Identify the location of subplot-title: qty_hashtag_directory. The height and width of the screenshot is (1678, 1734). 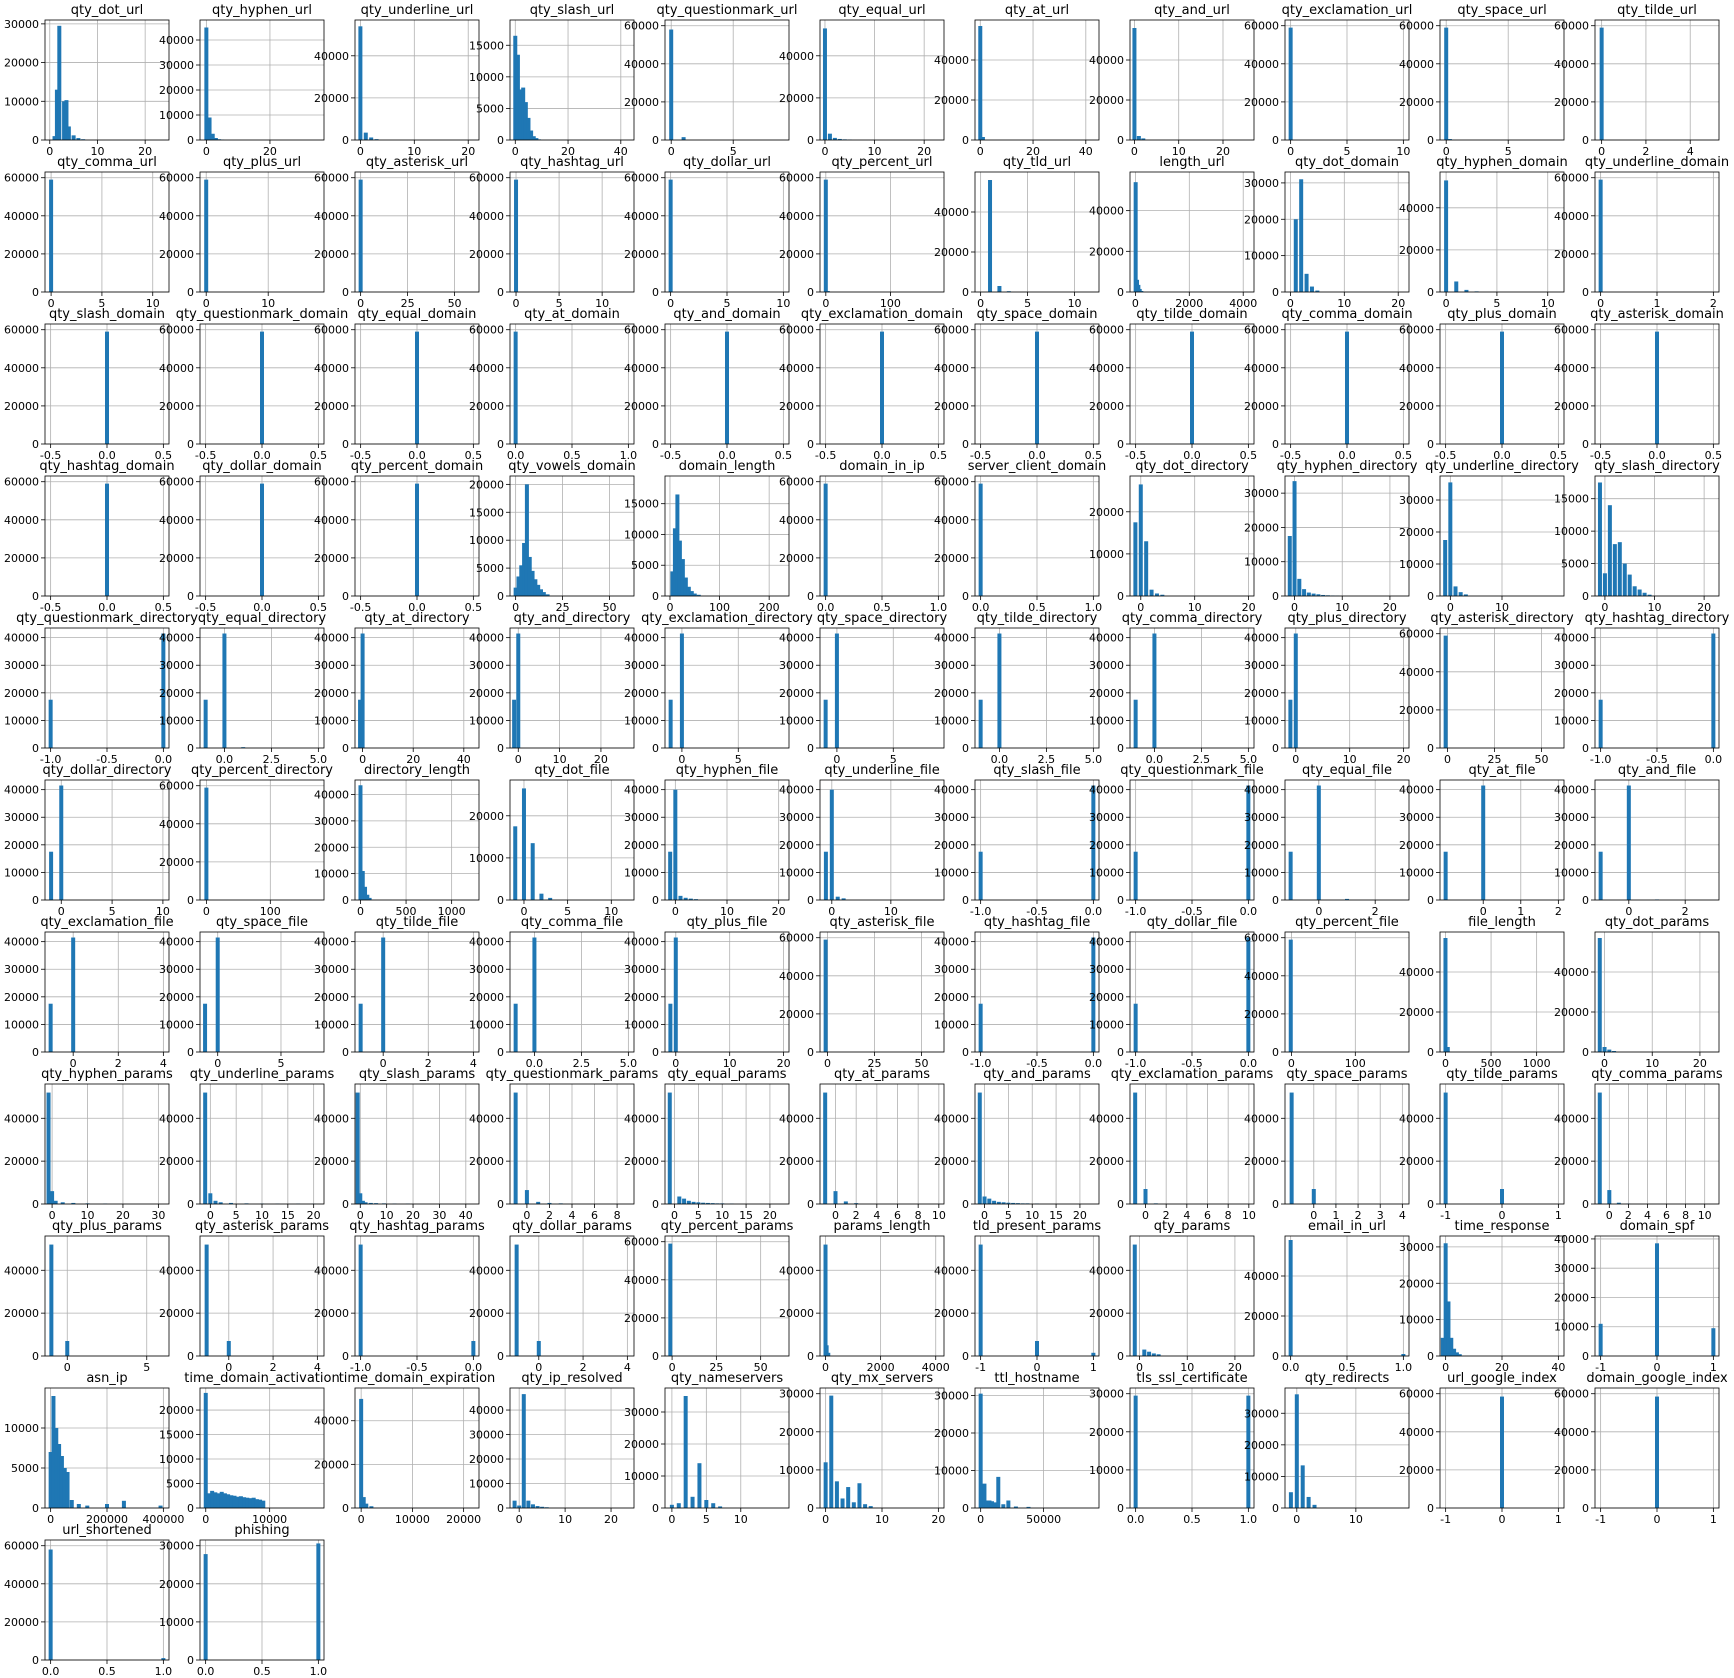
(1657, 618).